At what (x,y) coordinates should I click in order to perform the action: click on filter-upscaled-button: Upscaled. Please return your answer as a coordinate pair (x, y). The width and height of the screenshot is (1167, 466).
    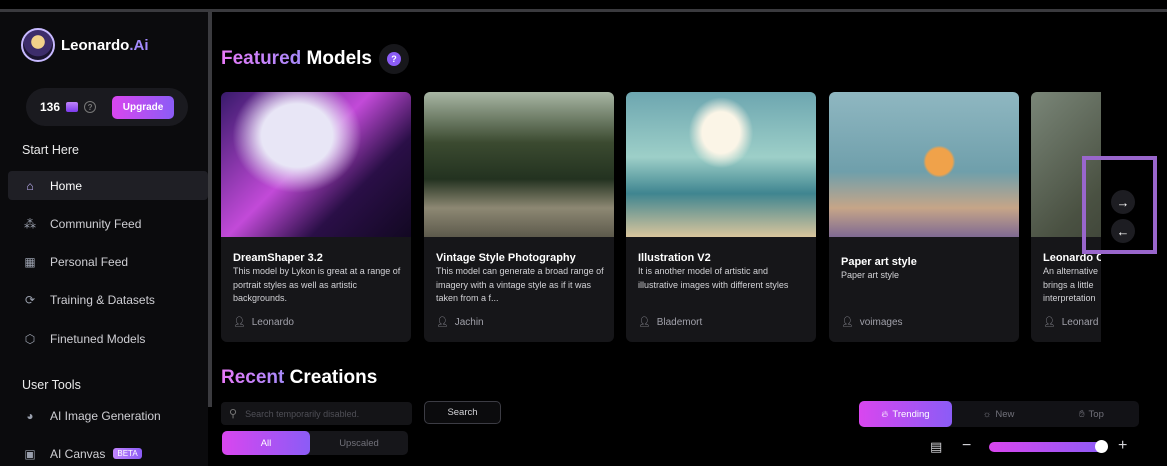
    Looking at the image, I should click on (359, 443).